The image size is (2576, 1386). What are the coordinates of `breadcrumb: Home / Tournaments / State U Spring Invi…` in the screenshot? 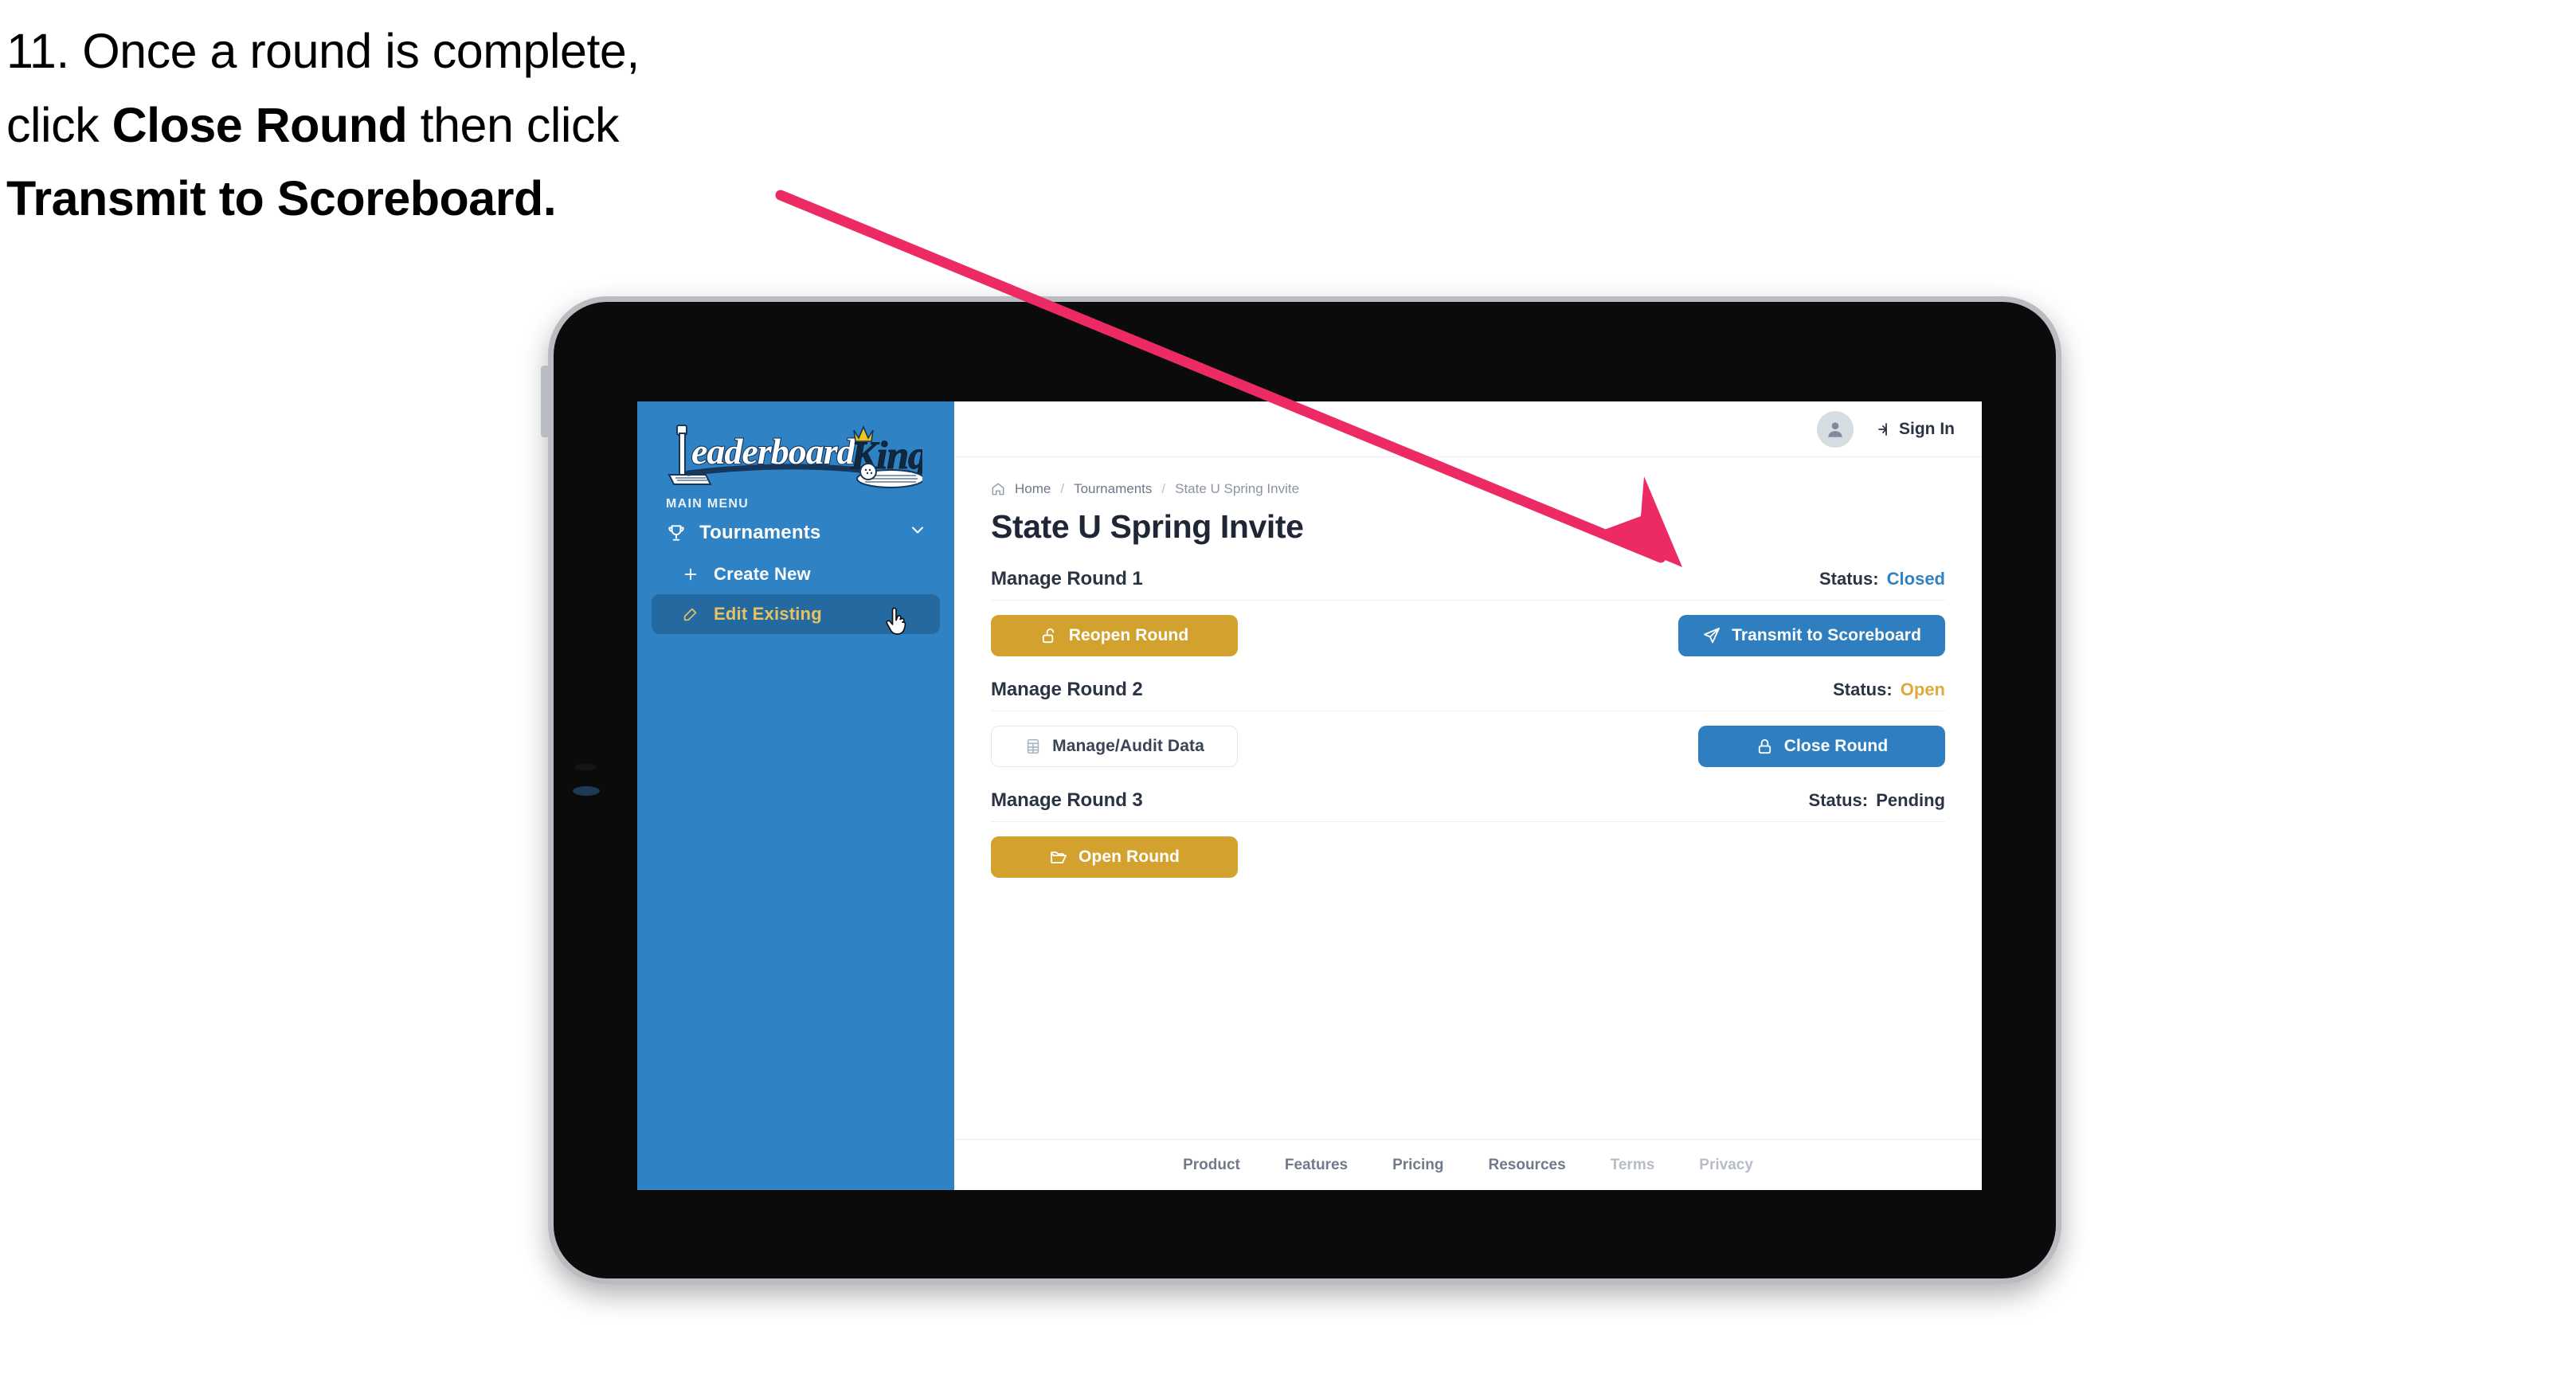 It's located at (1468, 489).